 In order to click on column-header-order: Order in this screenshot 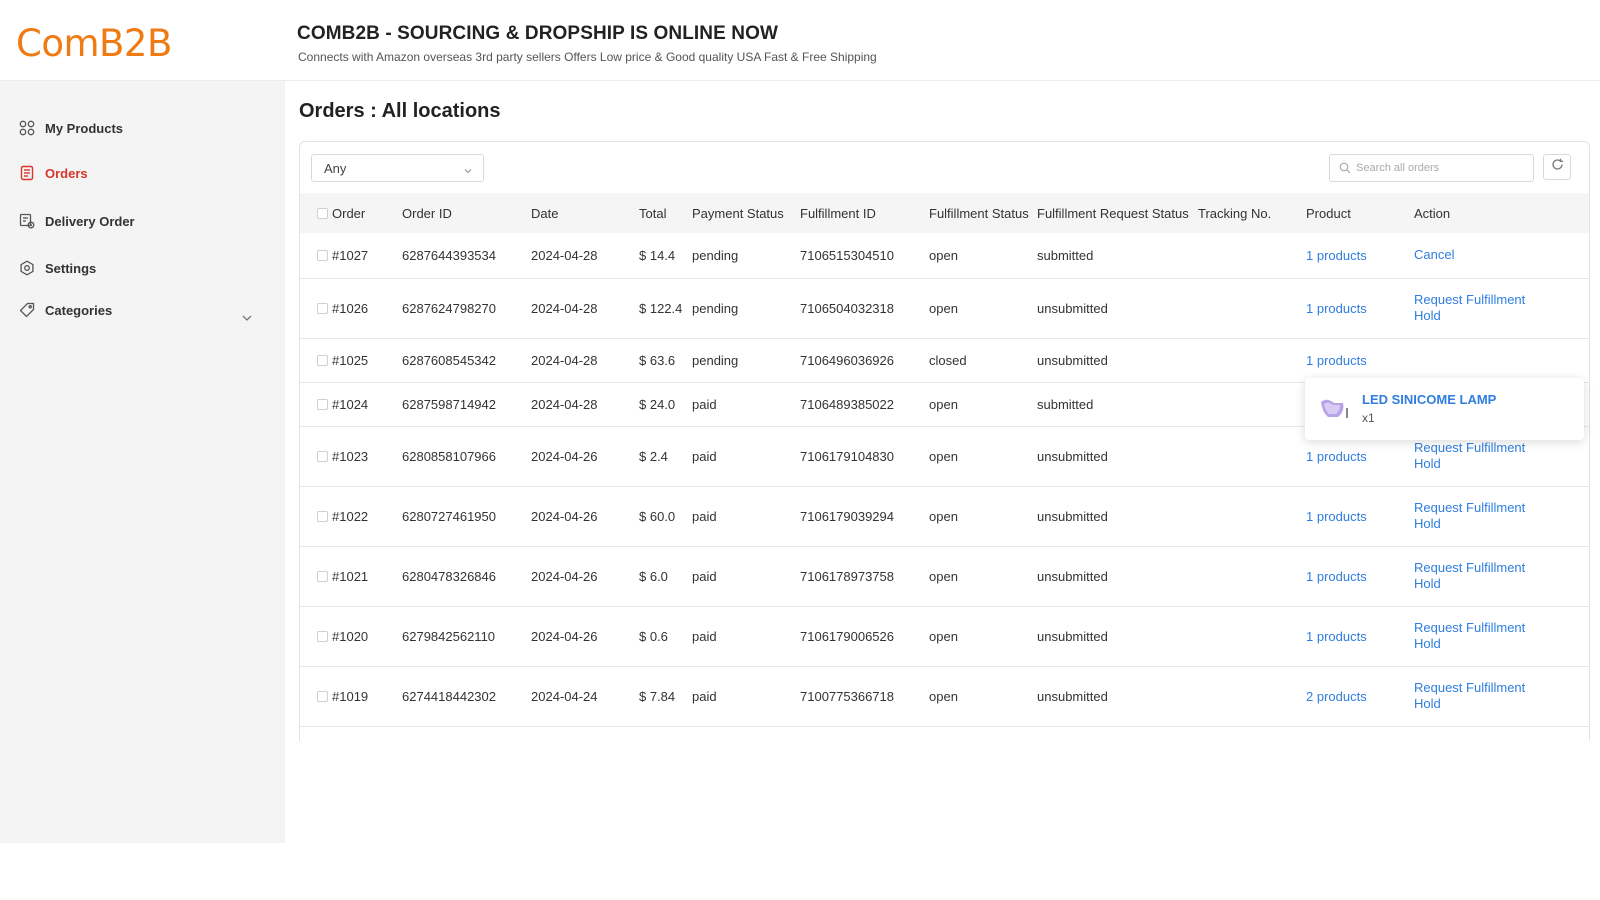, I will do `click(351, 213)`.